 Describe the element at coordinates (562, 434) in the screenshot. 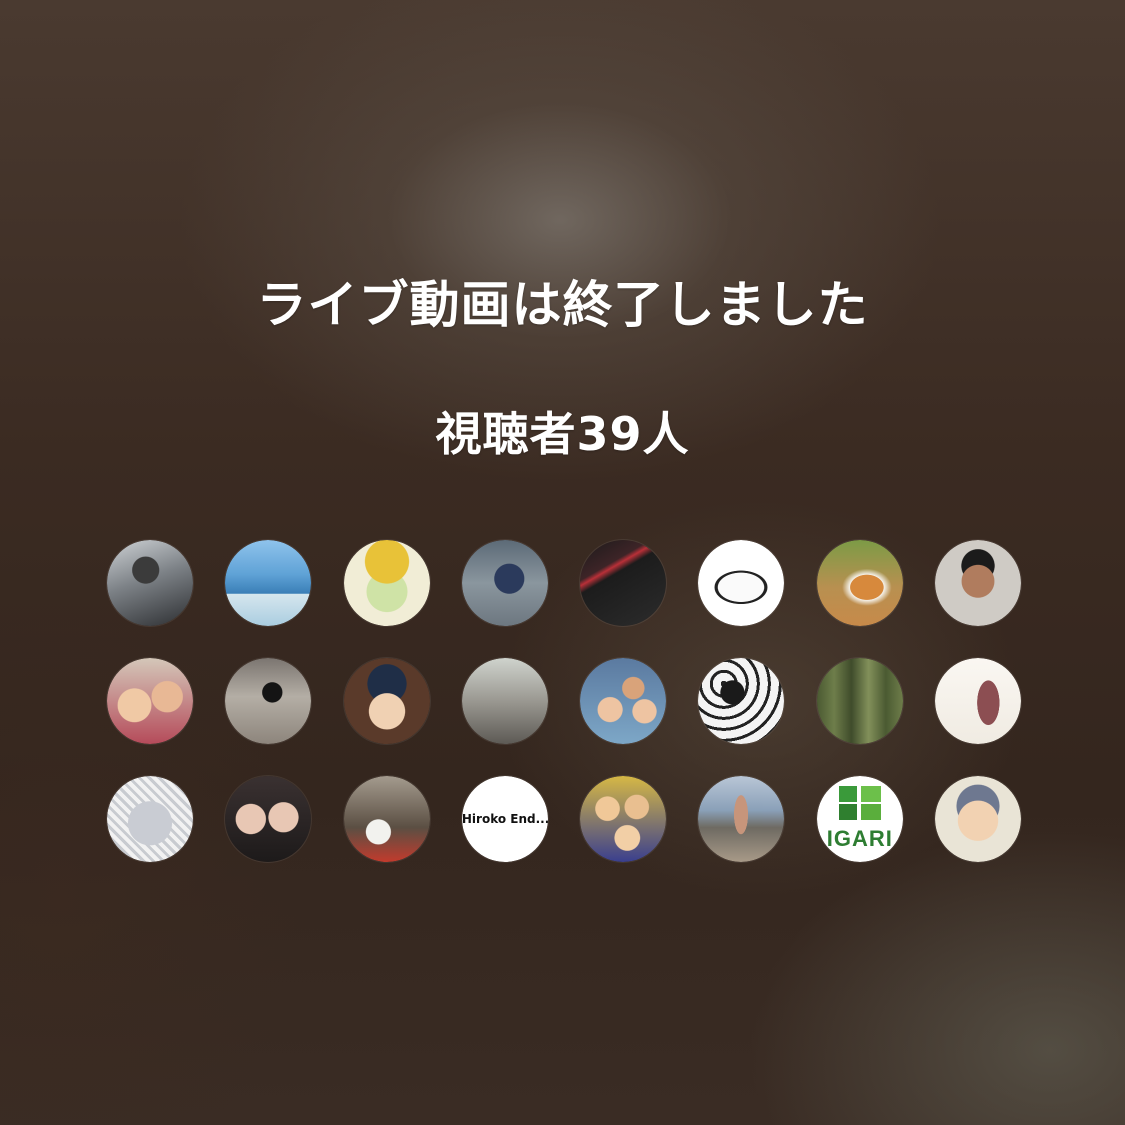

I see `viewer-count: 視聴者39人` at that location.